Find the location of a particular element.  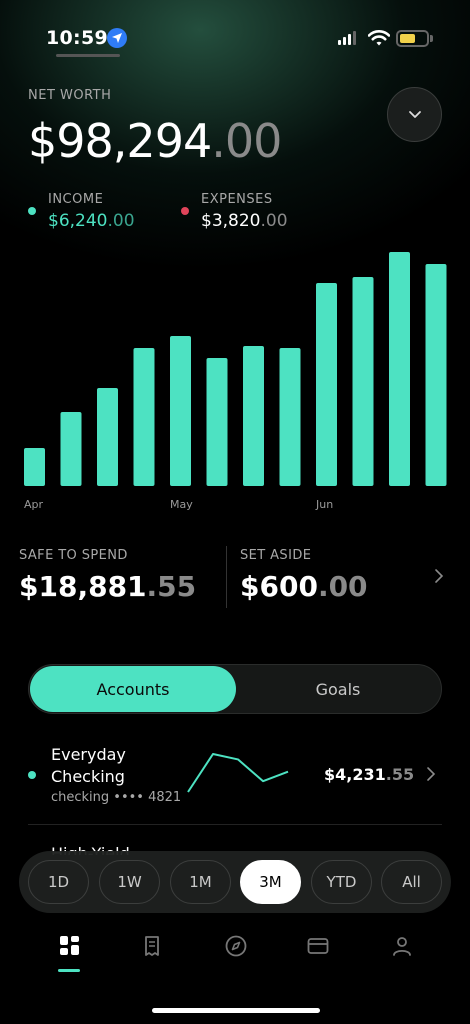

safe-to-spend-value: $18,881.55 is located at coordinates (108, 586).